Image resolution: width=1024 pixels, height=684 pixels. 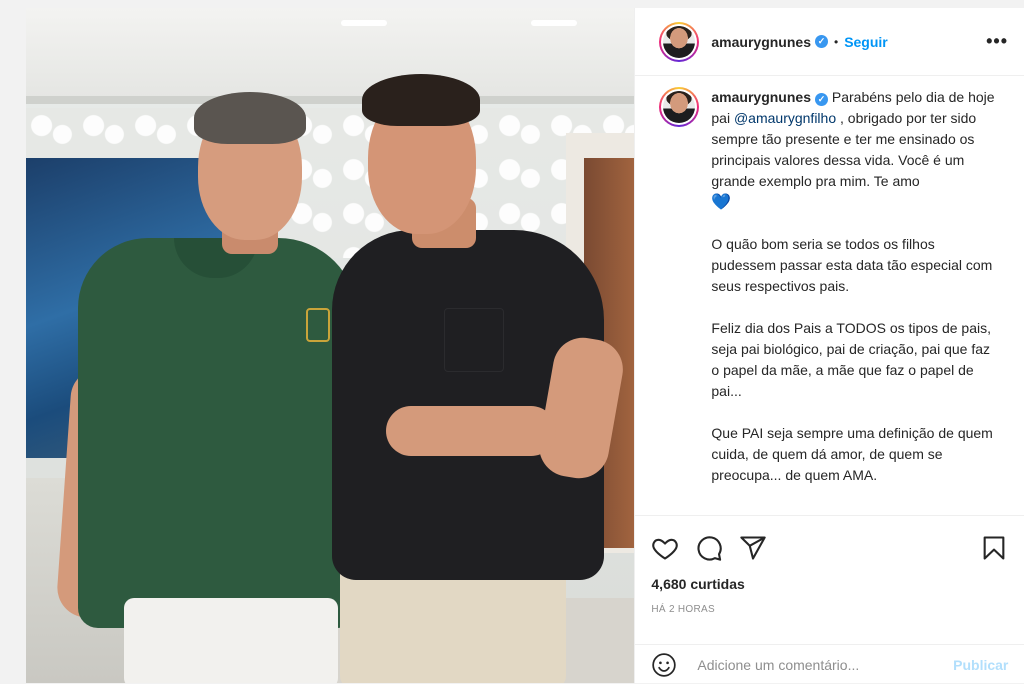 What do you see at coordinates (761, 42) in the screenshot?
I see `header-username: amaurygnunes` at bounding box center [761, 42].